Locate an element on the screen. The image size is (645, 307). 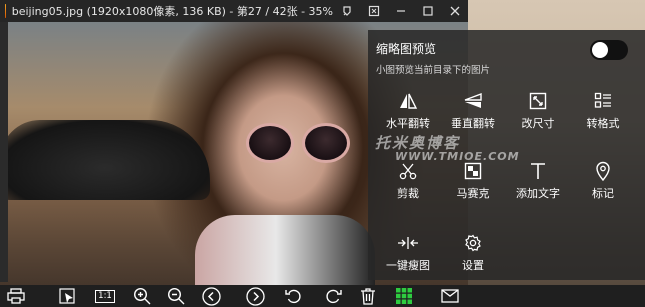
add-text-label: 添加文字 is located at coordinates (538, 193).